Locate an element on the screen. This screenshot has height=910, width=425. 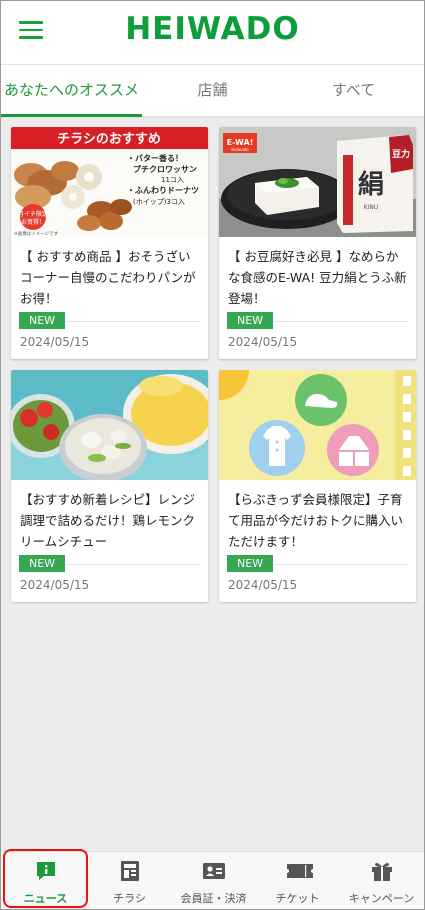
svg-text: 豆力 is located at coordinates (401, 154).